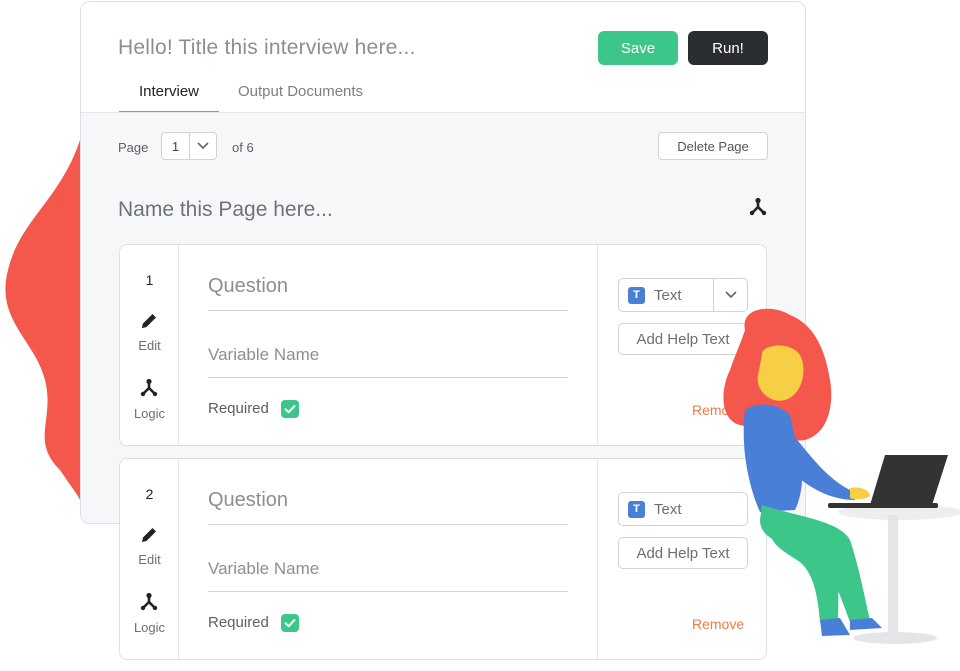 This screenshot has width=960, height=671. I want to click on question-actions-column: 2 Edit Logic, so click(149, 559).